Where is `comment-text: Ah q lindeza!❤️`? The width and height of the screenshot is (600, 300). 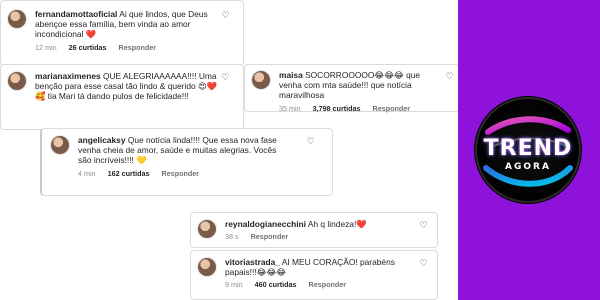 comment-text: Ah q lindeza!❤️ is located at coordinates (337, 224).